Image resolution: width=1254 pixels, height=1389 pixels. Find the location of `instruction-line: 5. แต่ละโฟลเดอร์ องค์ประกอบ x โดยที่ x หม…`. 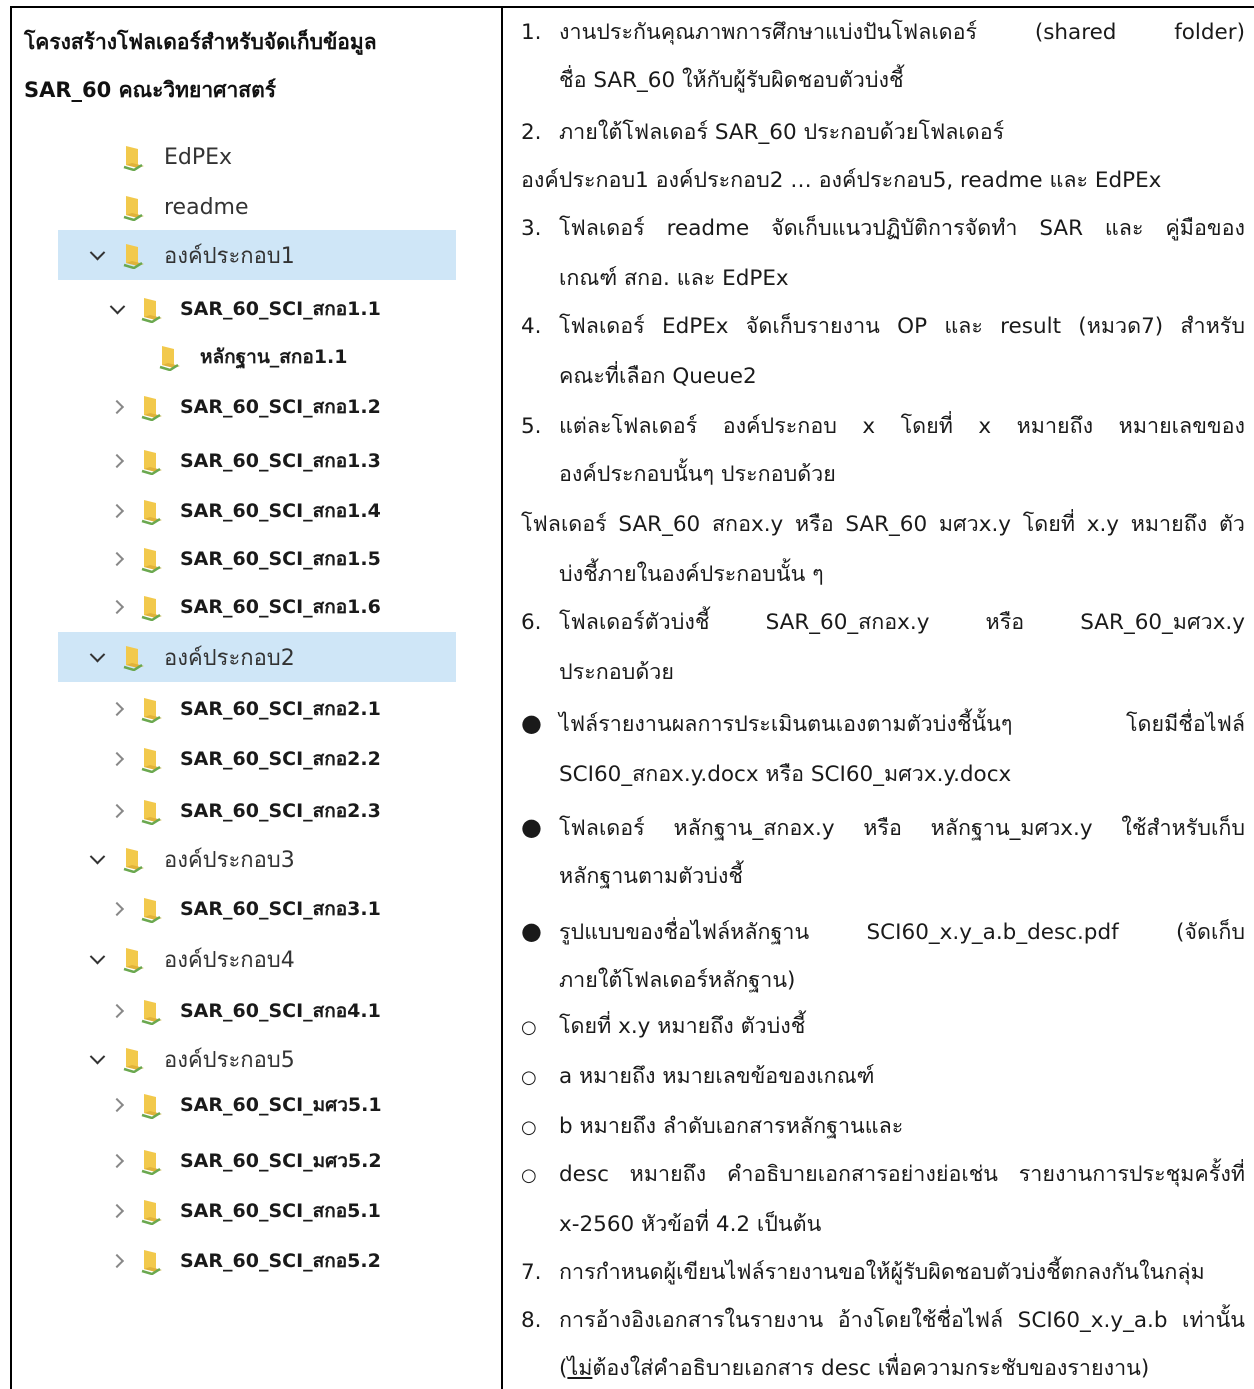

instruction-line: 5. แต่ละโฟลเดอร์ องค์ประกอบ x โดยที่ x หม… is located at coordinates (883, 427).